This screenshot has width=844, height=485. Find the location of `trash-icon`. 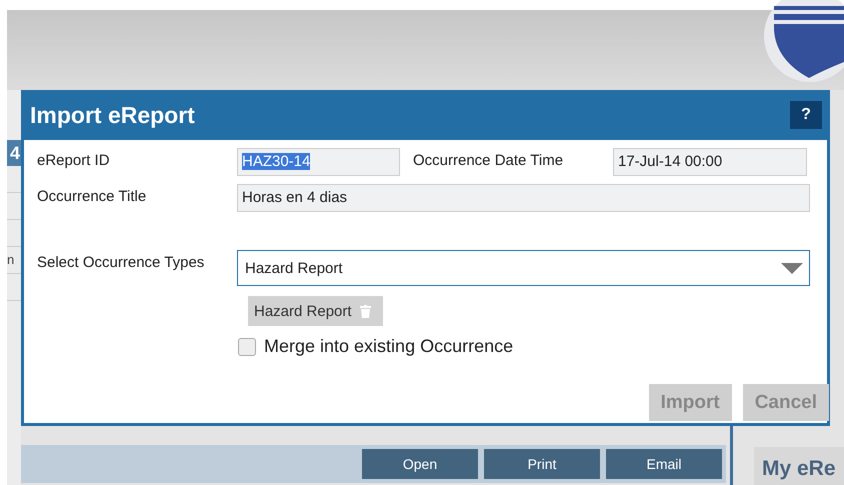

trash-icon is located at coordinates (365, 311).